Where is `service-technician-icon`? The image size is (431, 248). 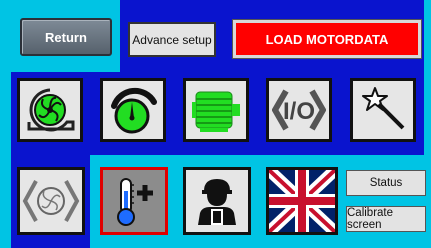
service-technician-icon is located at coordinates (217, 202).